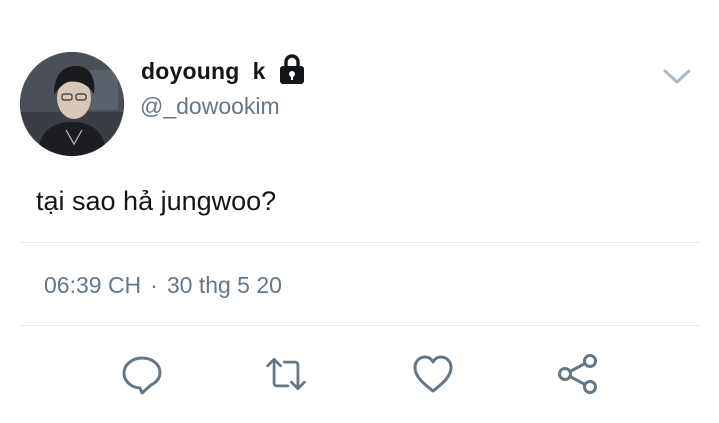 The width and height of the screenshot is (719, 423). Describe the element at coordinates (292, 71) in the screenshot. I see `lock-icon` at that location.